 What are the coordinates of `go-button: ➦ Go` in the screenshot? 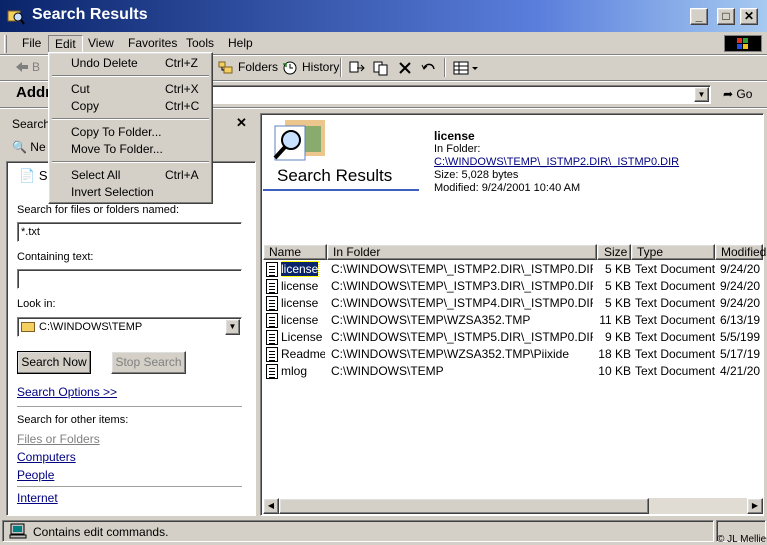 It's located at (735, 94).